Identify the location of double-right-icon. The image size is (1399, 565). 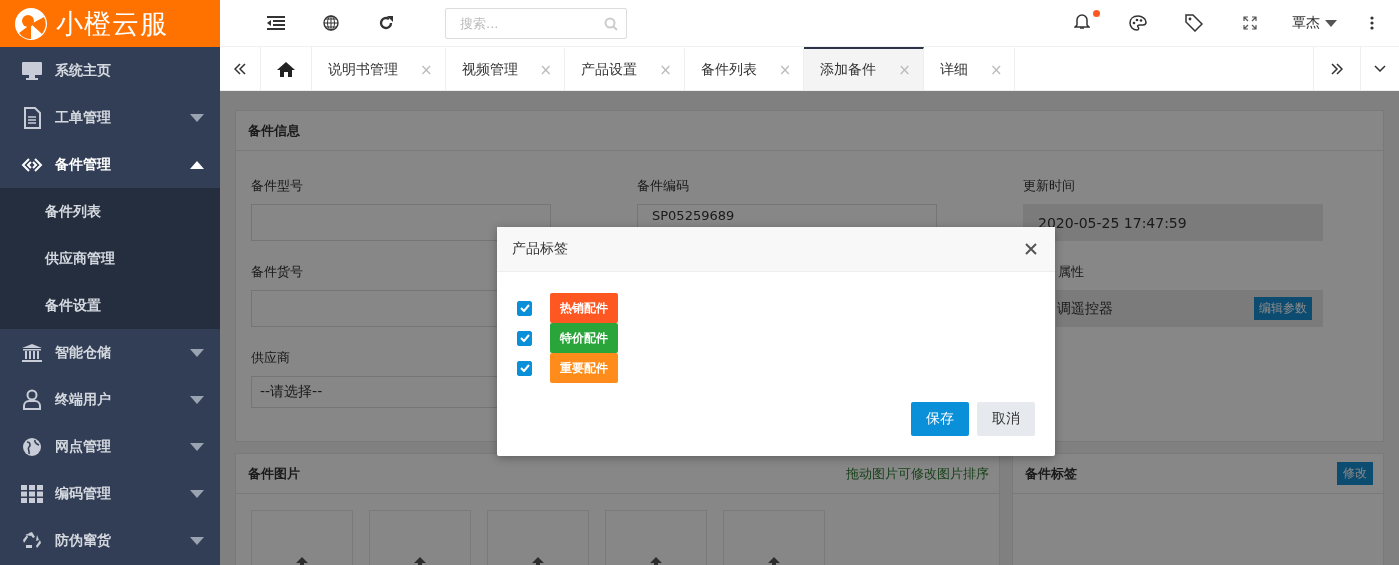
(1337, 68).